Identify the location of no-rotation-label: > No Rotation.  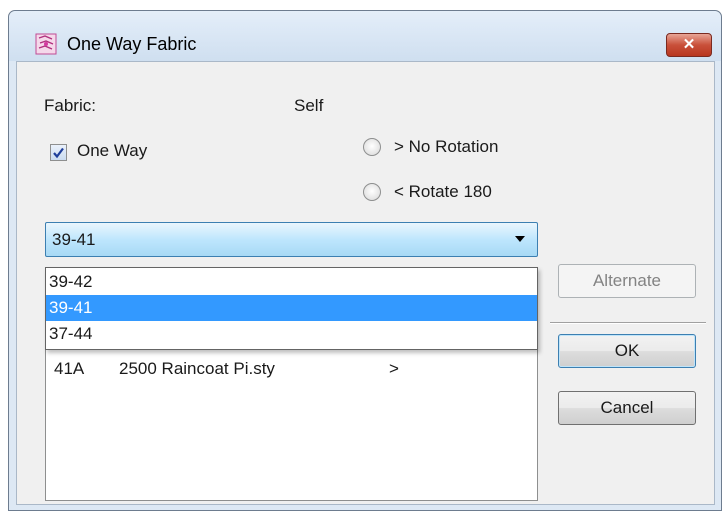
(446, 147).